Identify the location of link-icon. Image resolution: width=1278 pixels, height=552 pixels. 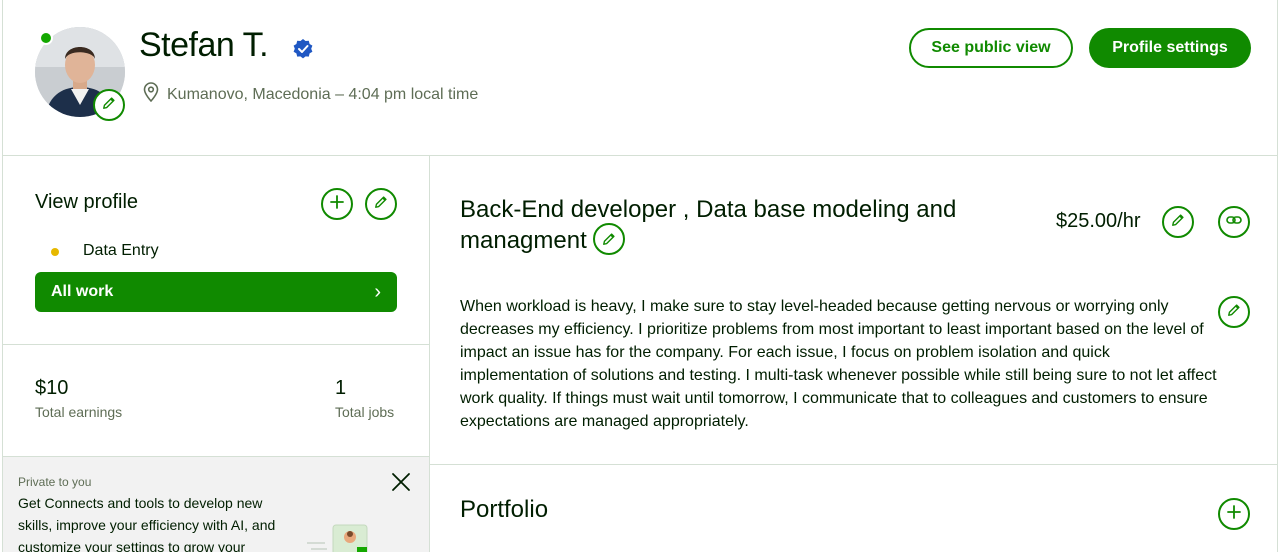
(1234, 222).